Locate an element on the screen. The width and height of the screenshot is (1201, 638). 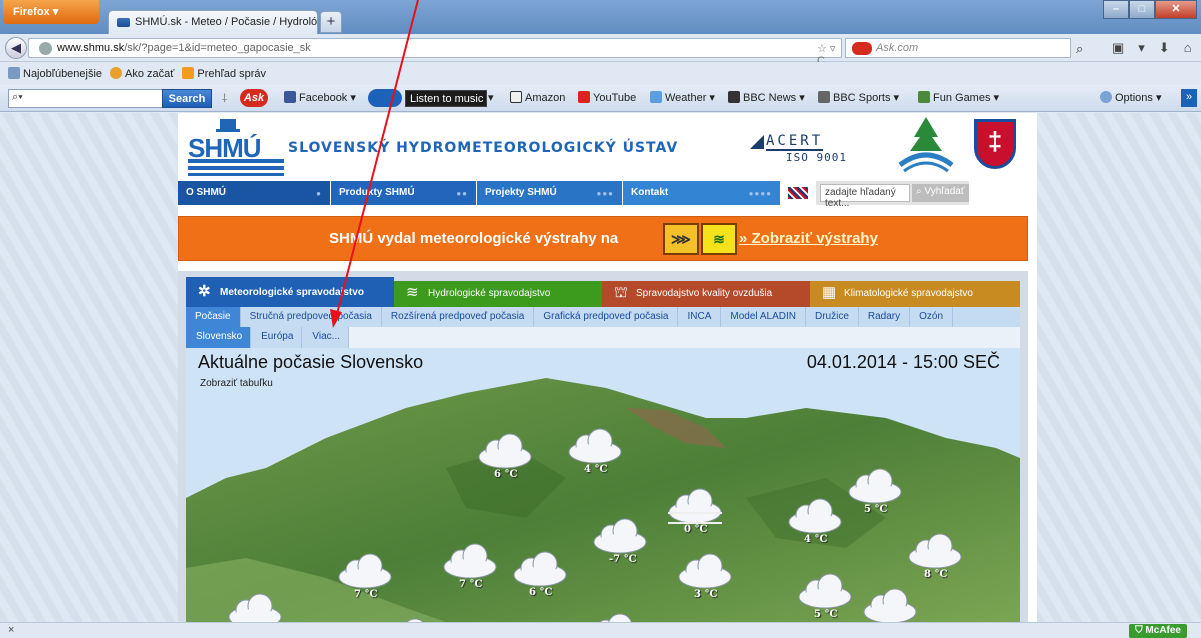
ask-search-button: Search is located at coordinates (187, 98).